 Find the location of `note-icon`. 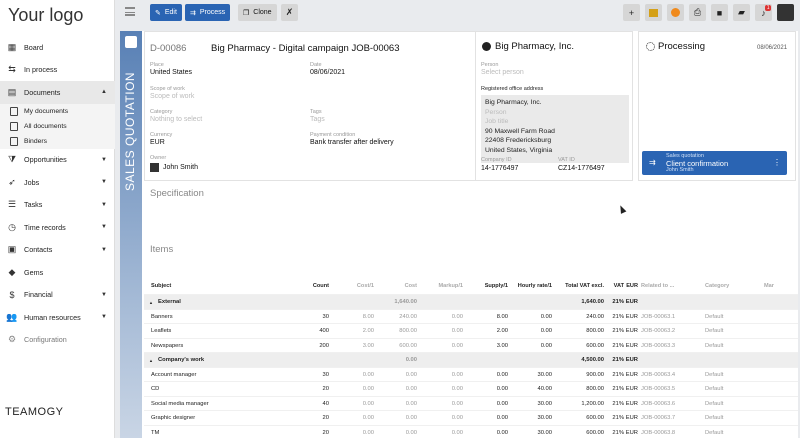

note-icon is located at coordinates (653, 12).